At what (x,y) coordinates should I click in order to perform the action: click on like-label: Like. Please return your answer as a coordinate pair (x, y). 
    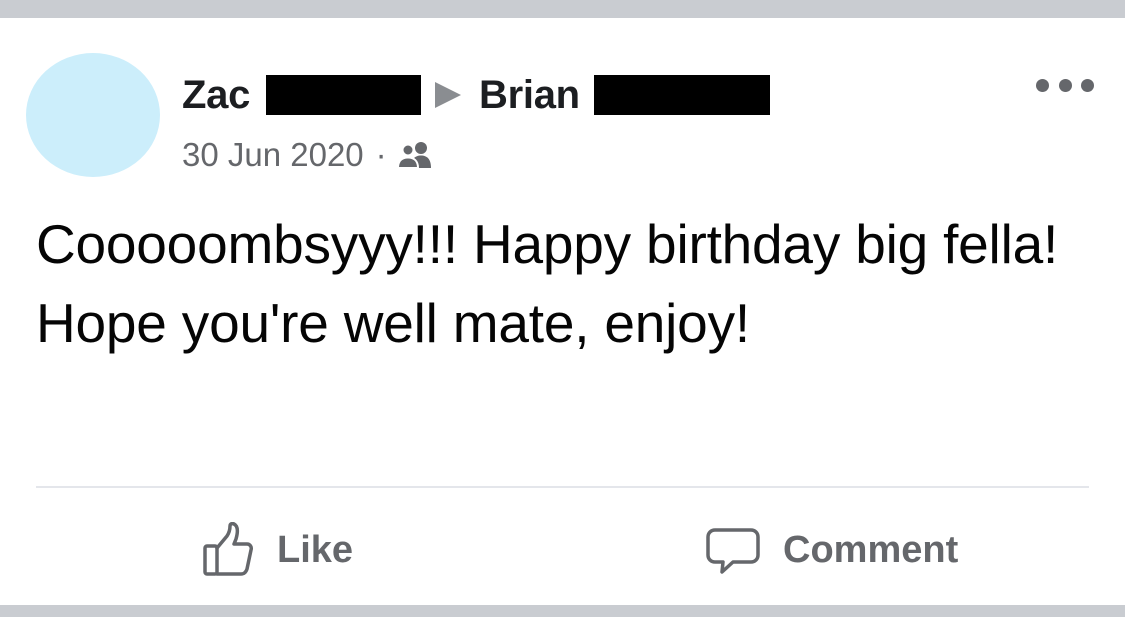
    Looking at the image, I should click on (315, 549).